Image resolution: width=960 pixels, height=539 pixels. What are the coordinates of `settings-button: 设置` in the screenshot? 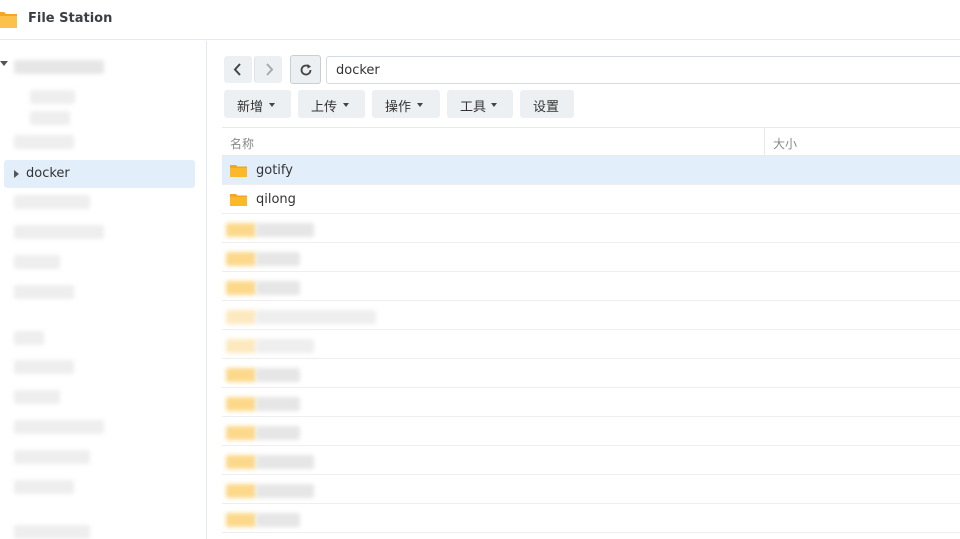 It's located at (547, 104).